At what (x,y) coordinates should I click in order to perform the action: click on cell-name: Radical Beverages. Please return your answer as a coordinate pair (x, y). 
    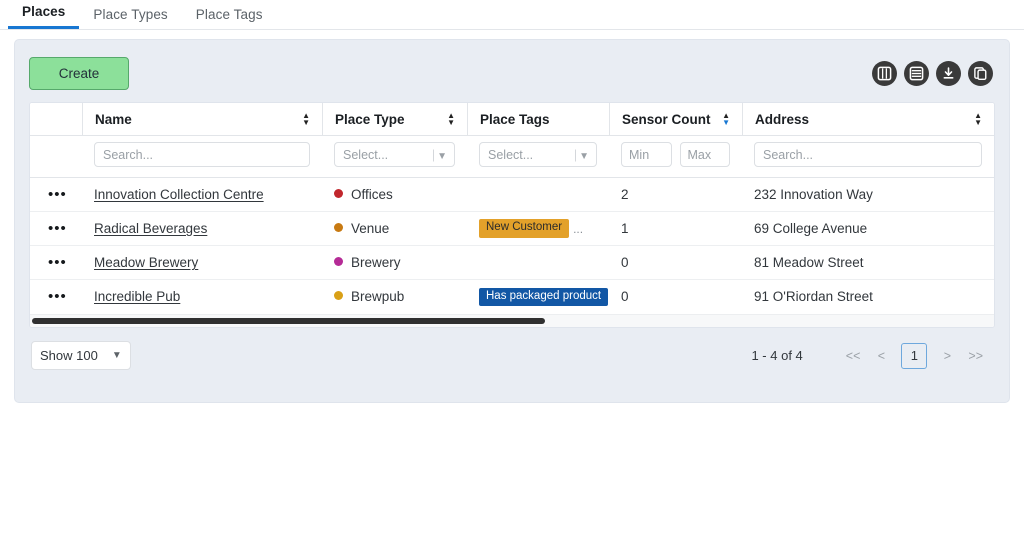
    Looking at the image, I should click on (202, 228).